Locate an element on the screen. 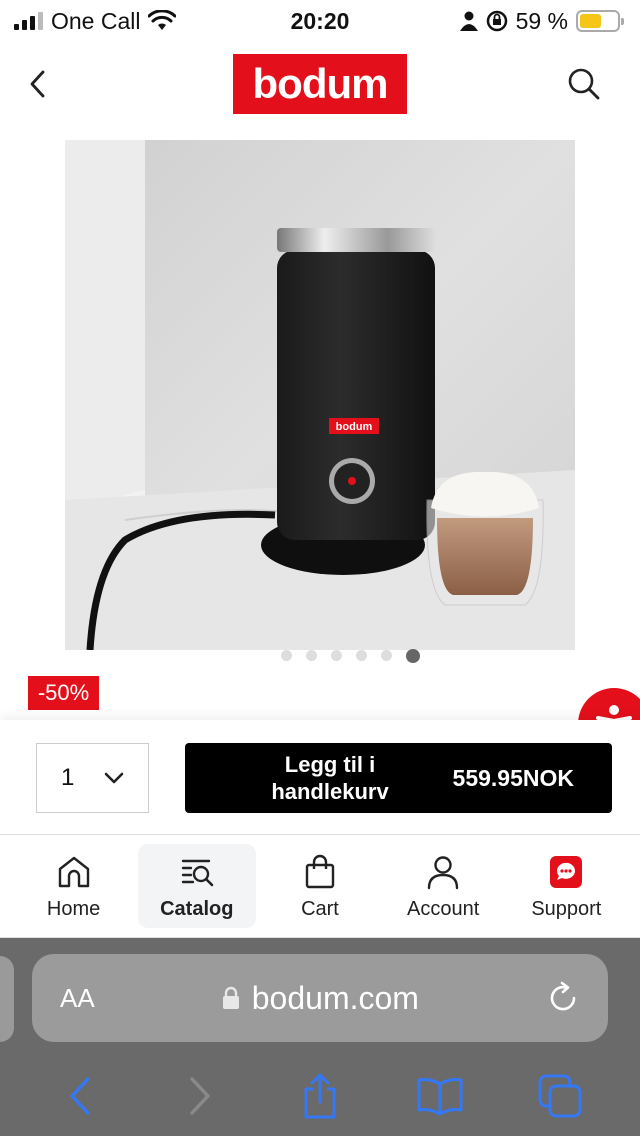 Image resolution: width=640 pixels, height=1136 pixels. purchase-bar: 1 Legg til i handlekurv 559.95NOK is located at coordinates (320, 777).